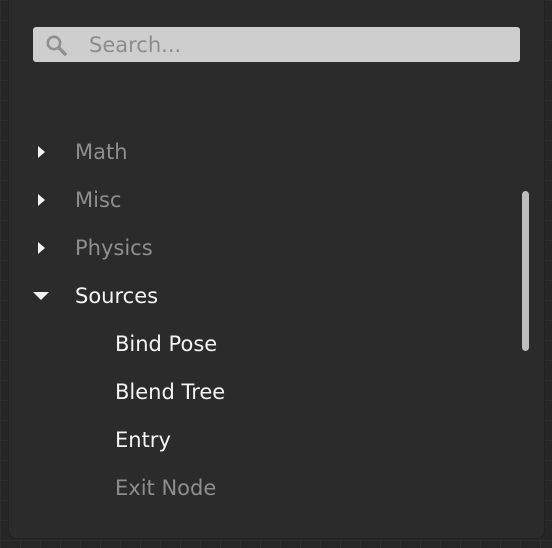 This screenshot has width=552, height=548. I want to click on tree-category-label: Sources, so click(117, 296).